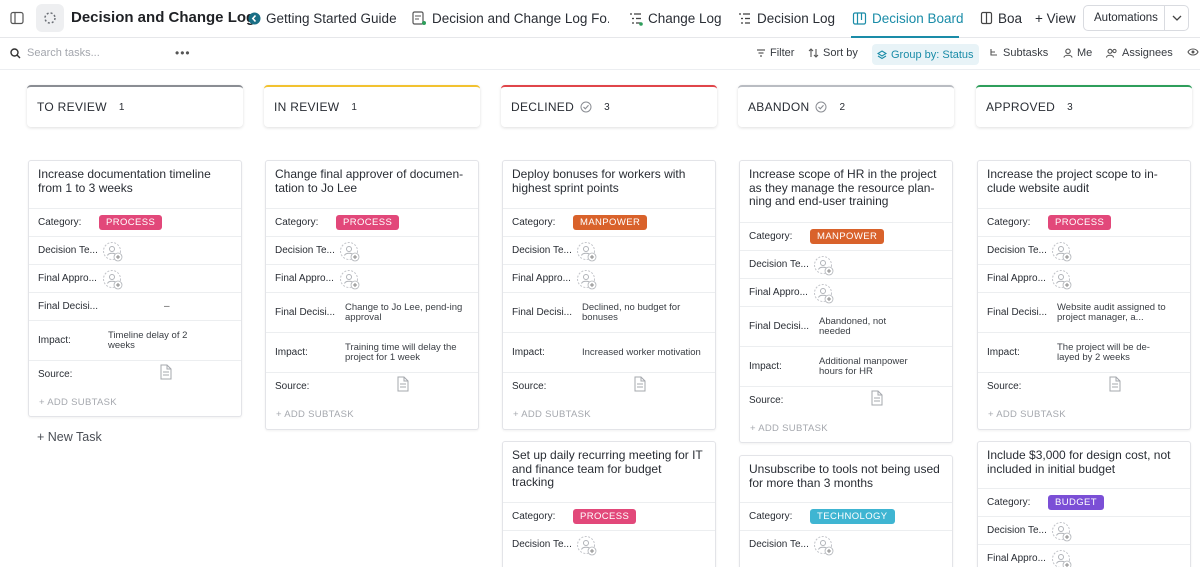 The width and height of the screenshot is (1200, 567). Describe the element at coordinates (775, 53) in the screenshot. I see `filter-button: Filter` at that location.